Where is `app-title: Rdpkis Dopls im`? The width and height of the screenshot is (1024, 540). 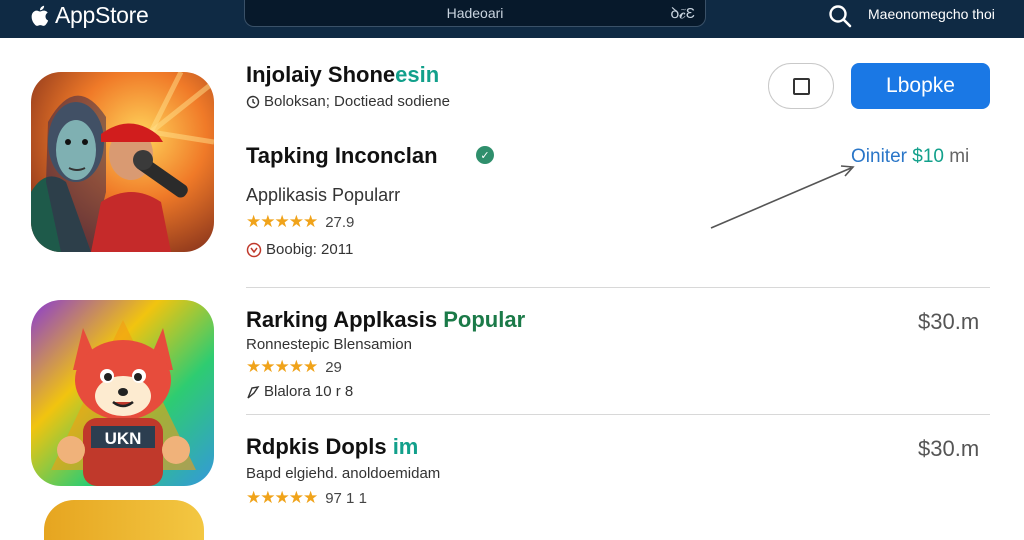
app-title: Rdpkis Dopls im is located at coordinates (332, 447).